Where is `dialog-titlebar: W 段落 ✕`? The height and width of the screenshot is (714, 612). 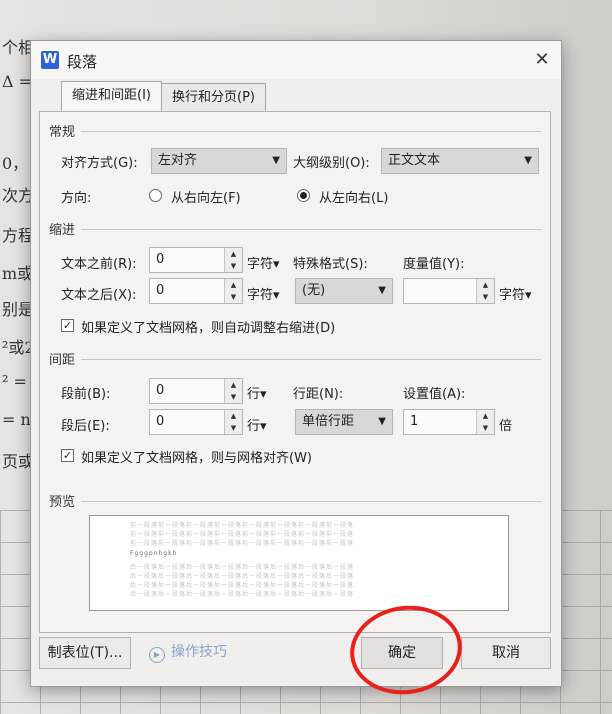 dialog-titlebar: W 段落 ✕ is located at coordinates (296, 60).